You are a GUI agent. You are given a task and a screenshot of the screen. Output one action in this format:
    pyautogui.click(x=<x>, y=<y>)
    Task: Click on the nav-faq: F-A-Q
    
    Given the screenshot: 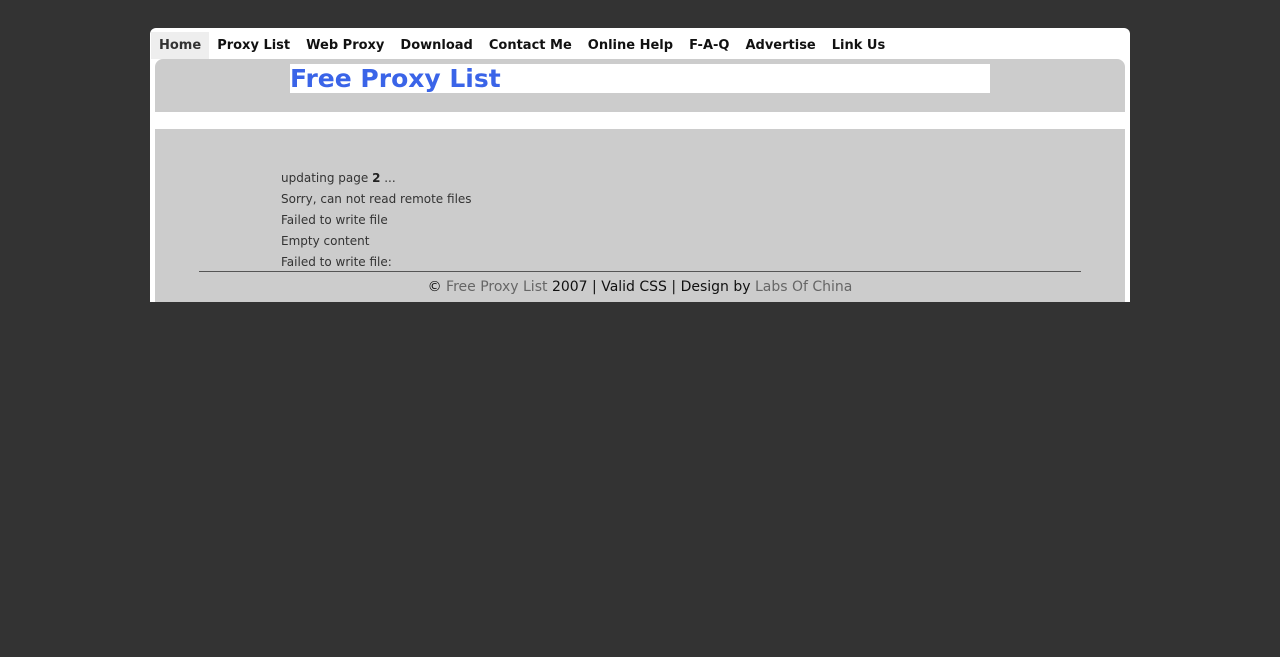 What is the action you would take?
    pyautogui.click(x=709, y=45)
    